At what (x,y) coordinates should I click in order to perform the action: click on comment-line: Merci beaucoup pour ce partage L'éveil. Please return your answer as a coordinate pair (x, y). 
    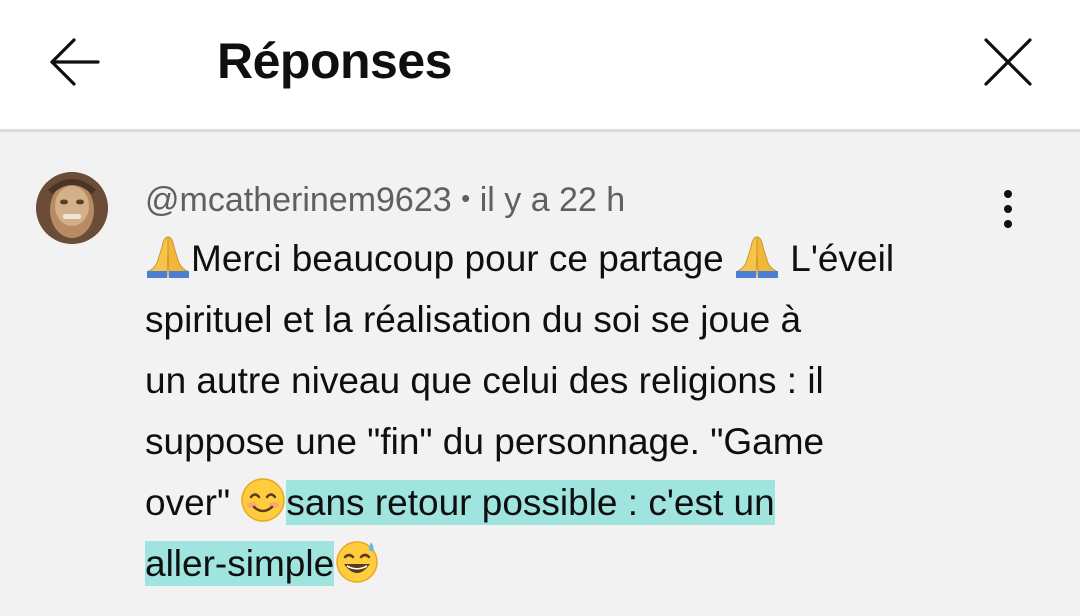
    Looking at the image, I should click on (585, 258).